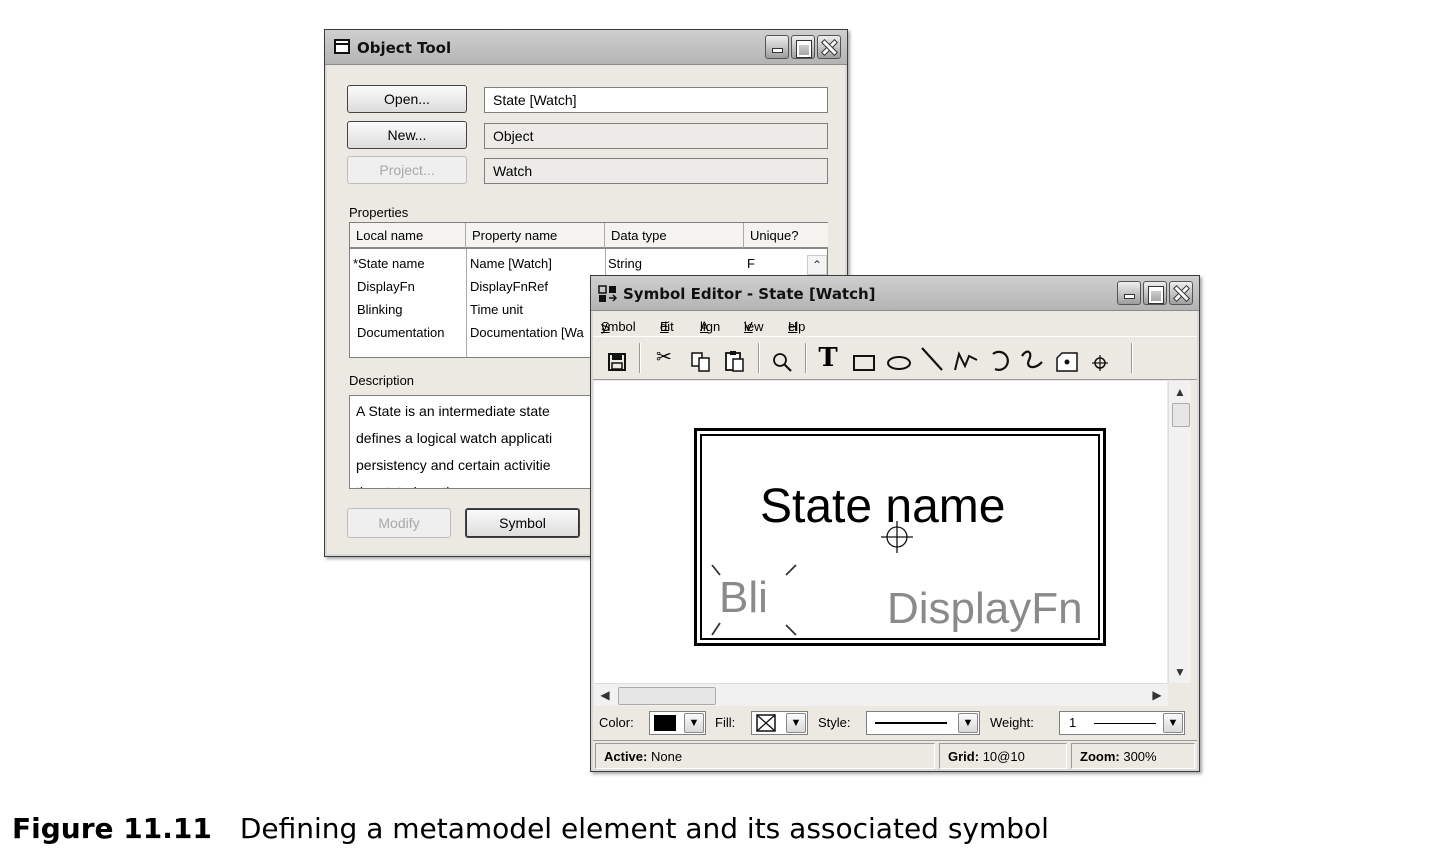 The height and width of the screenshot is (862, 1442). Describe the element at coordinates (1180, 392) in the screenshot. I see `scroll-up-icon: ▲` at that location.